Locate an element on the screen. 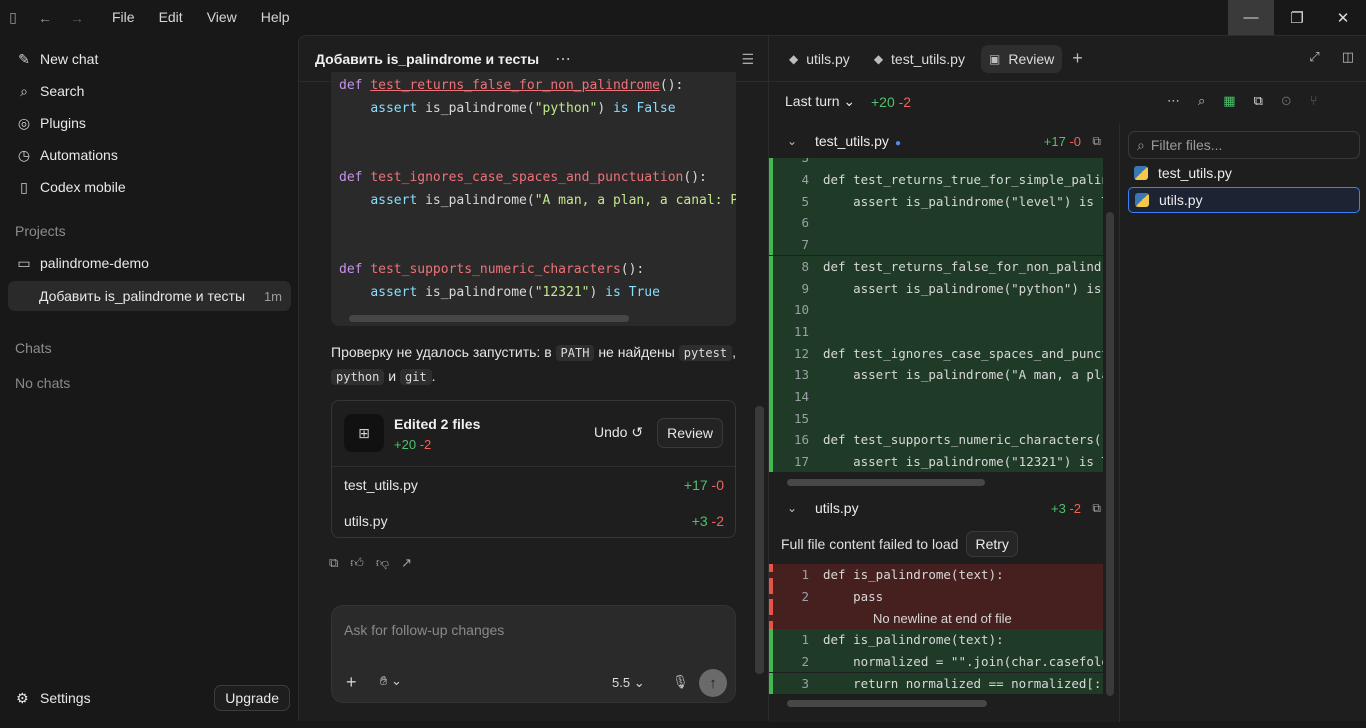 Image resolution: width=1366 pixels, height=728 pixels. tab-utils-py: ◆ utils.py is located at coordinates (819, 59).